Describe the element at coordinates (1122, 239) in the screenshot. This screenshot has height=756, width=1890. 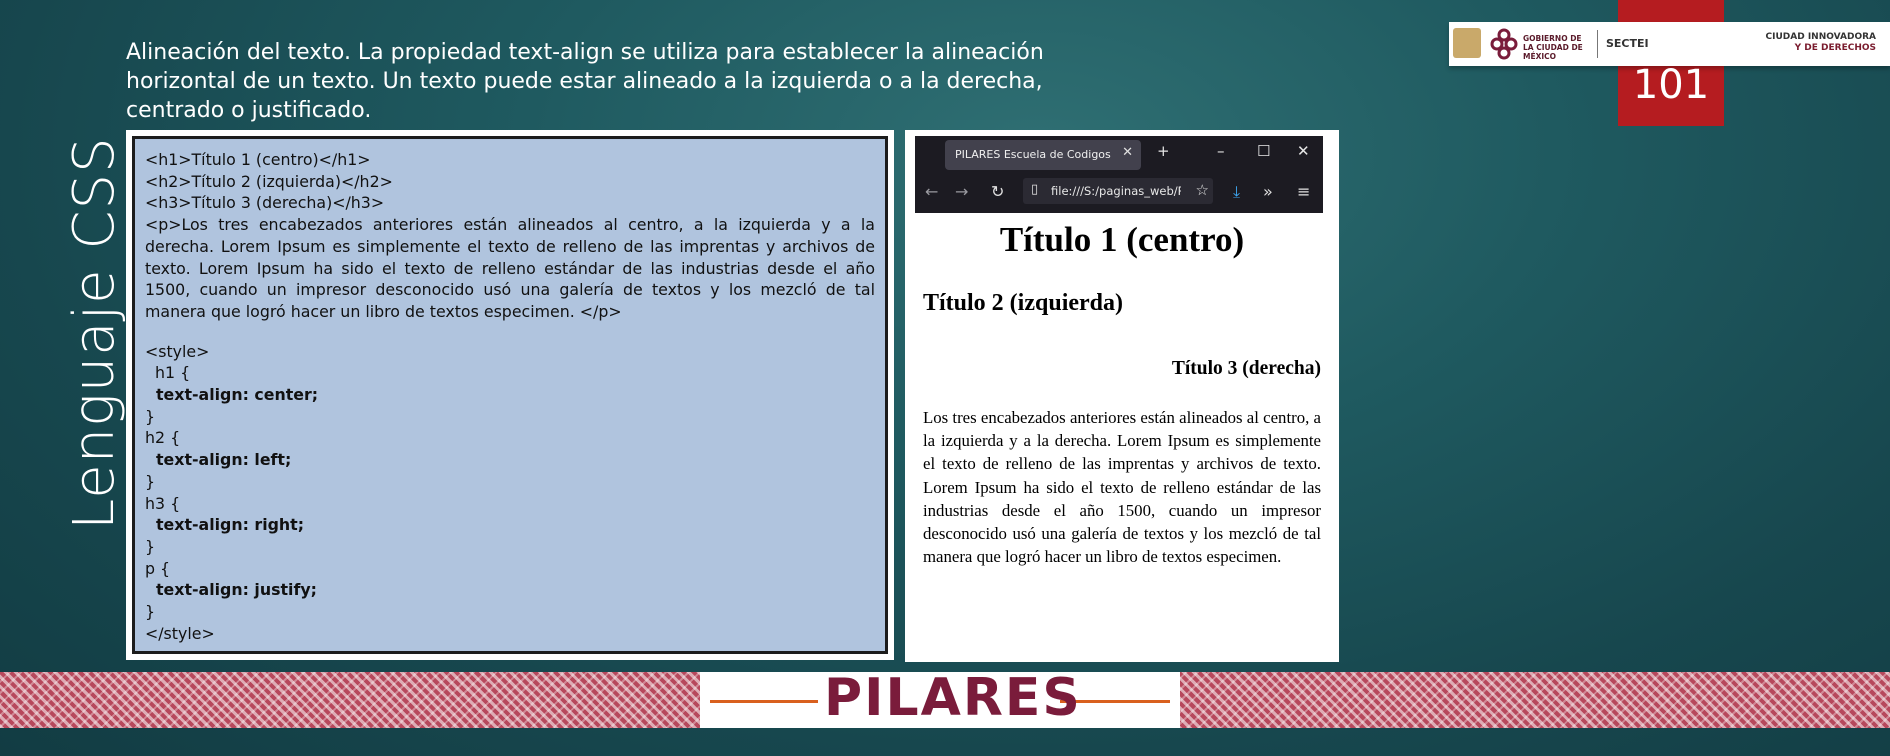
I see `page-heading-1: Título 1 (centro)` at that location.